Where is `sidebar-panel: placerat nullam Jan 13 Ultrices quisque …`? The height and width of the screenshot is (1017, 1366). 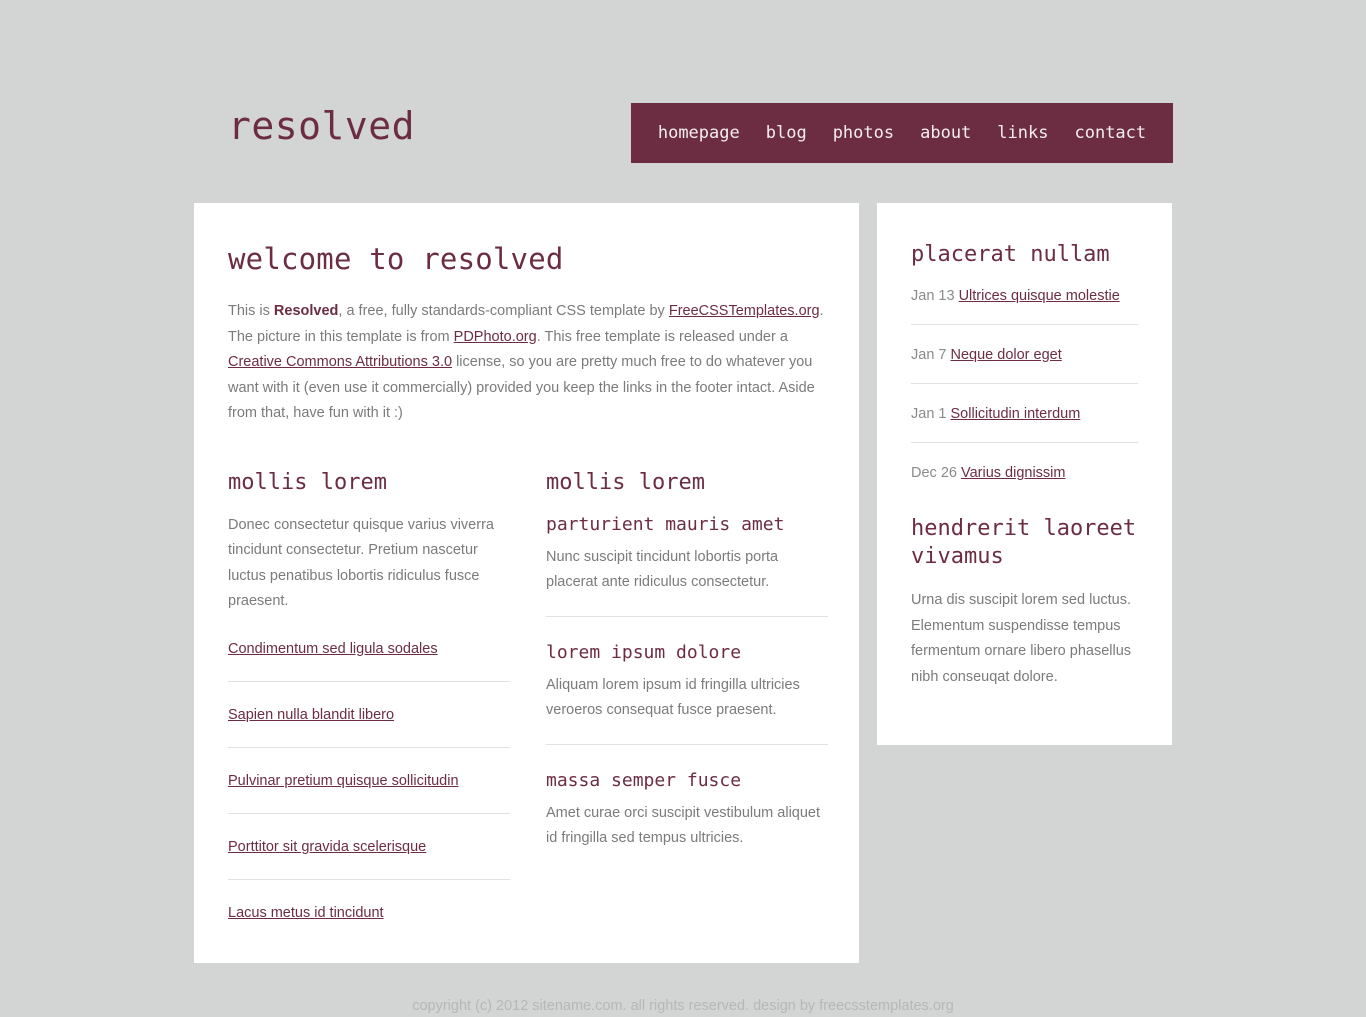 sidebar-panel: placerat nullam Jan 13 Ultrices quisque … is located at coordinates (1024, 474).